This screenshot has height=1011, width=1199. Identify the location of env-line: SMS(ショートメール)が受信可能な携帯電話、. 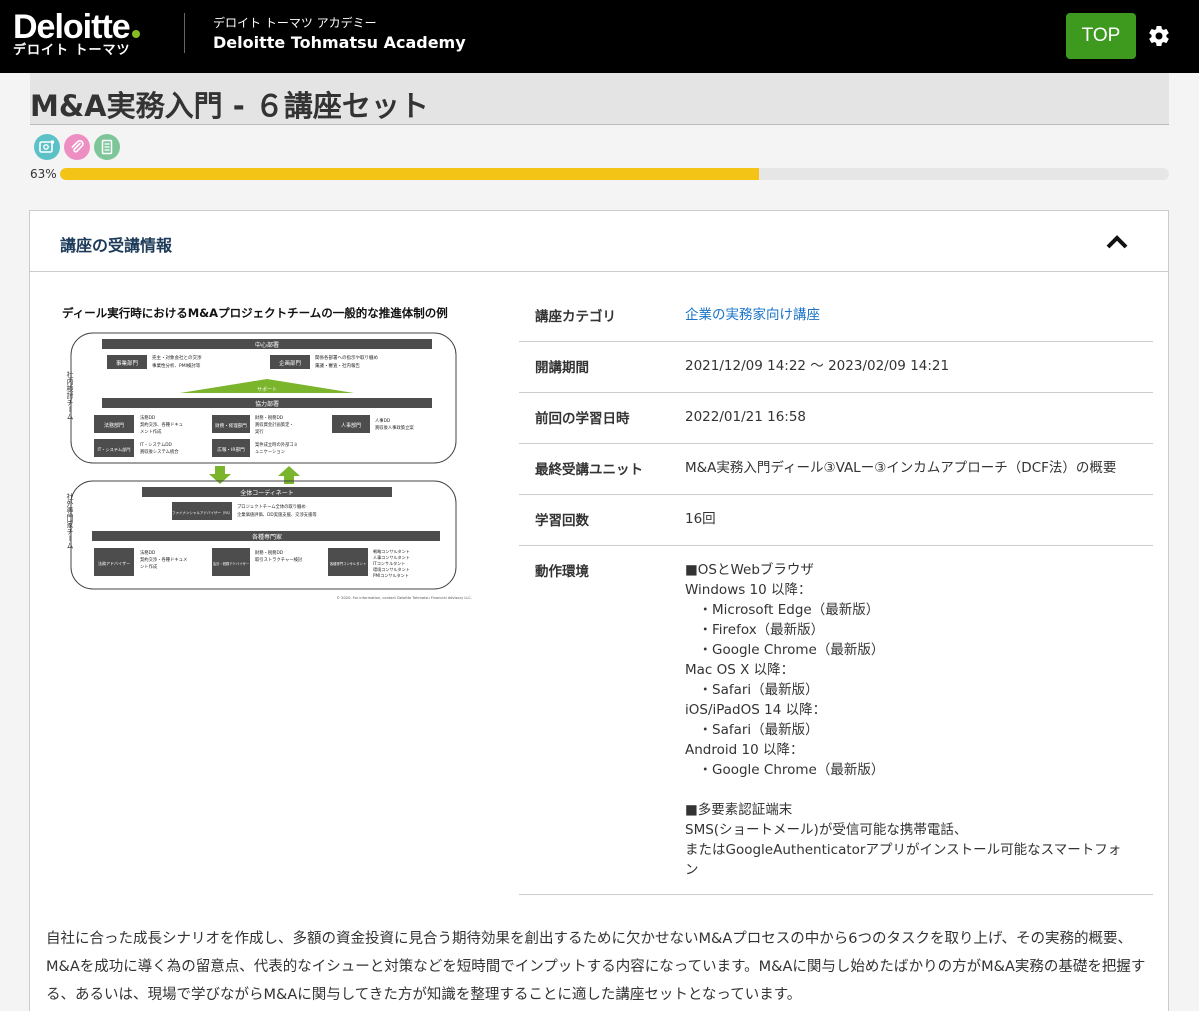
(826, 830).